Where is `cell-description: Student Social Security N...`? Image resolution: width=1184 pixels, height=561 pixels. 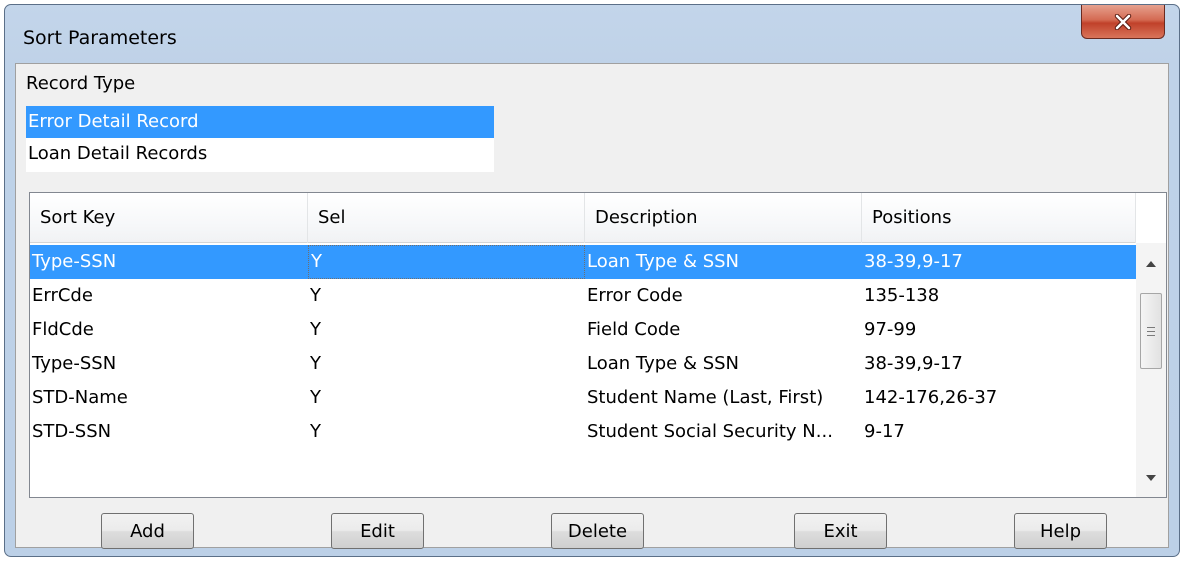
cell-description: Student Social Security N... is located at coordinates (723, 432).